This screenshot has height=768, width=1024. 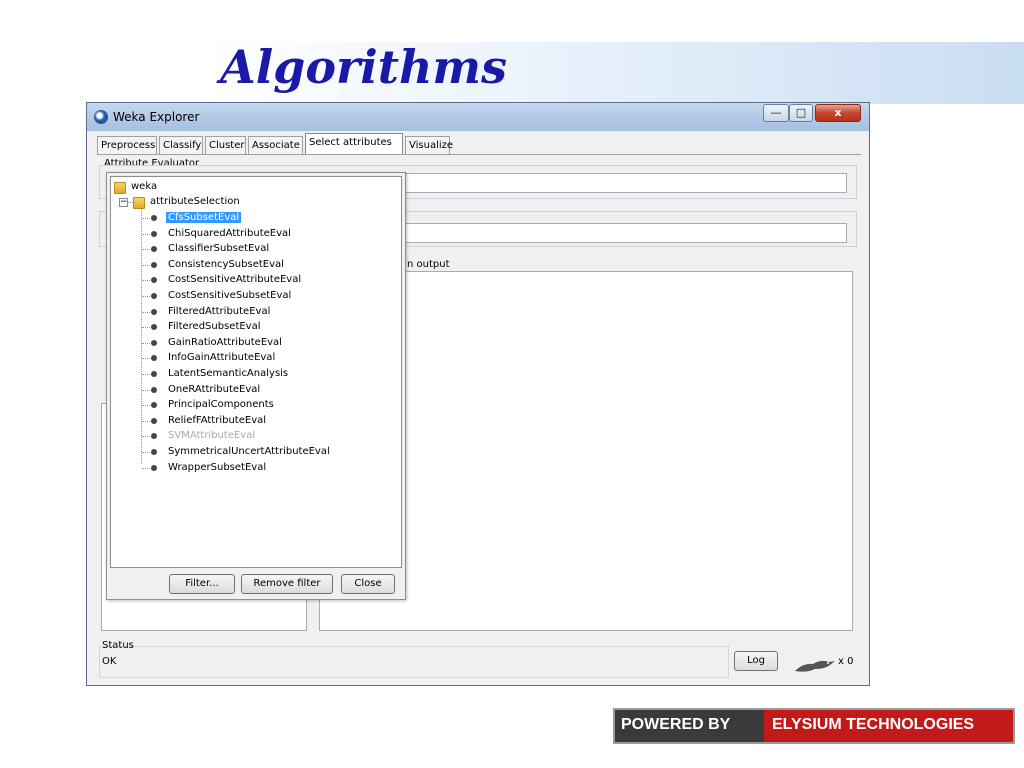 What do you see at coordinates (815, 666) in the screenshot?
I see `weka-bird-icon` at bounding box center [815, 666].